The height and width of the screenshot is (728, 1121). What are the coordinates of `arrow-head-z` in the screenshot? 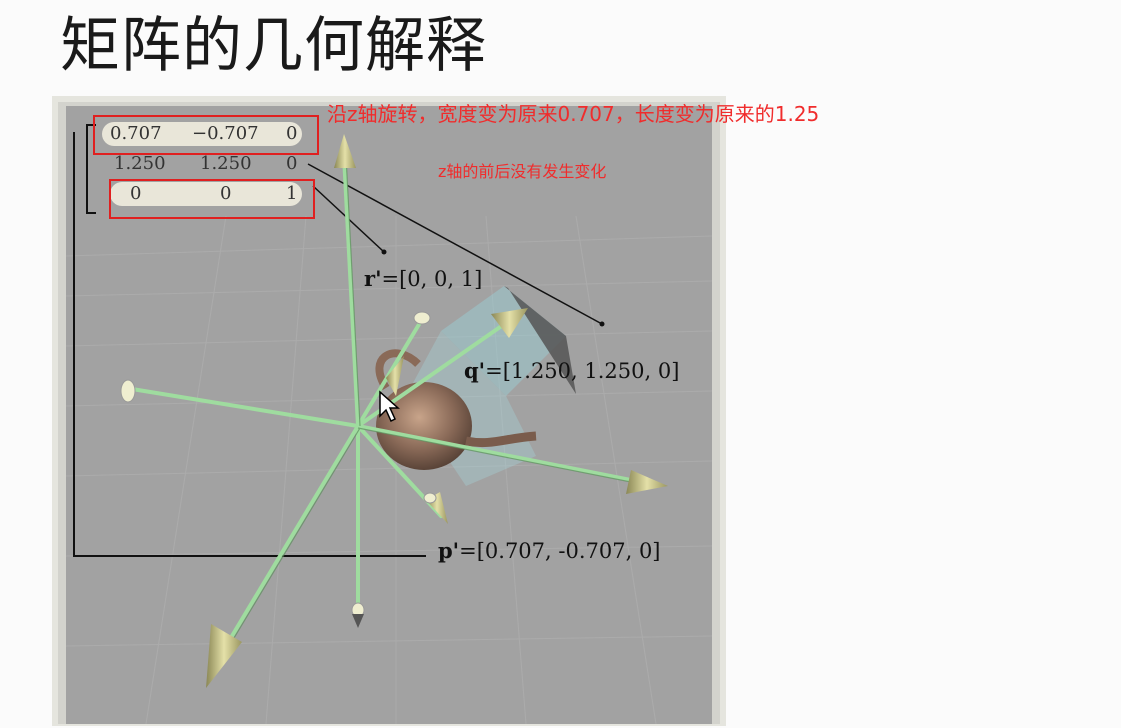 It's located at (345, 151).